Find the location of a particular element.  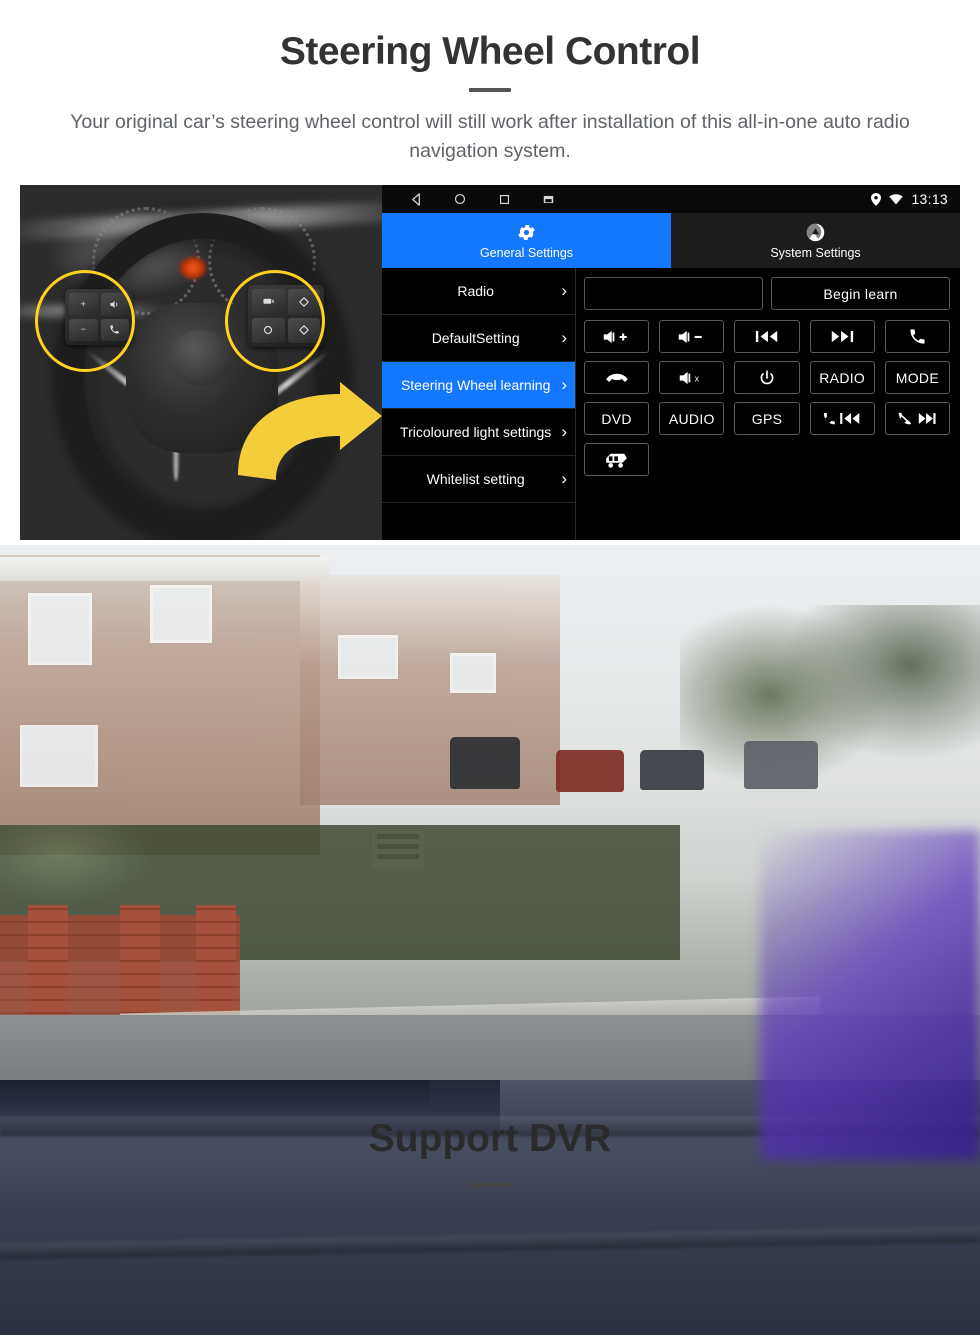

menu-item-radio: Radio › is located at coordinates (478, 291).